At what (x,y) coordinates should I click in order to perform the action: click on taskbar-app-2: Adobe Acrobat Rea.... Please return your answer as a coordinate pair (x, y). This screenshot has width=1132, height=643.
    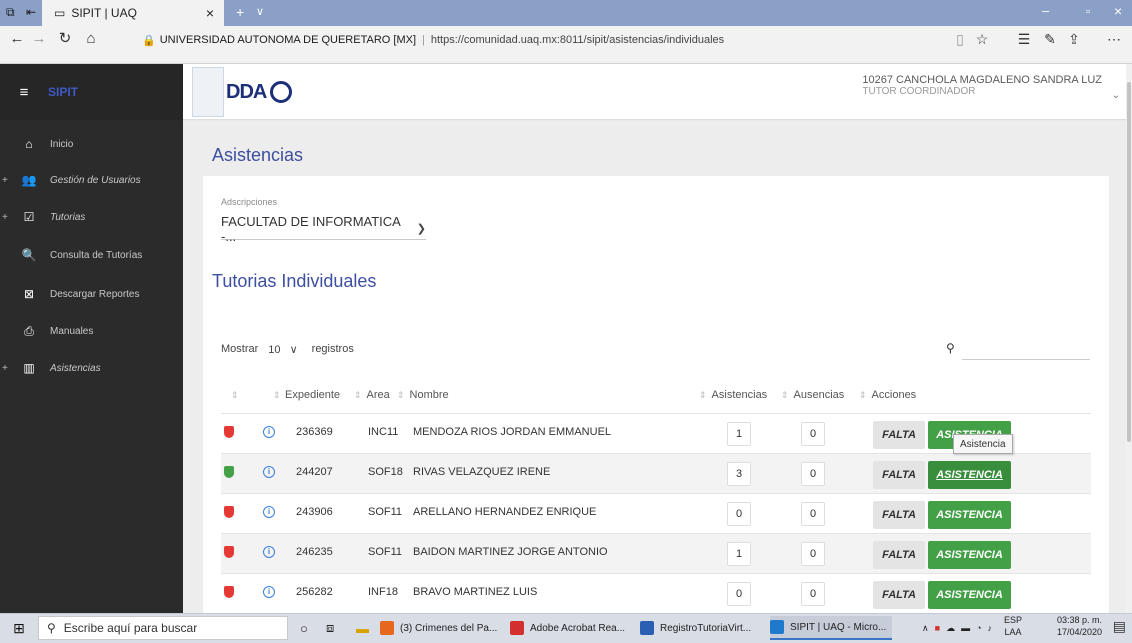
    Looking at the image, I should click on (571, 628).